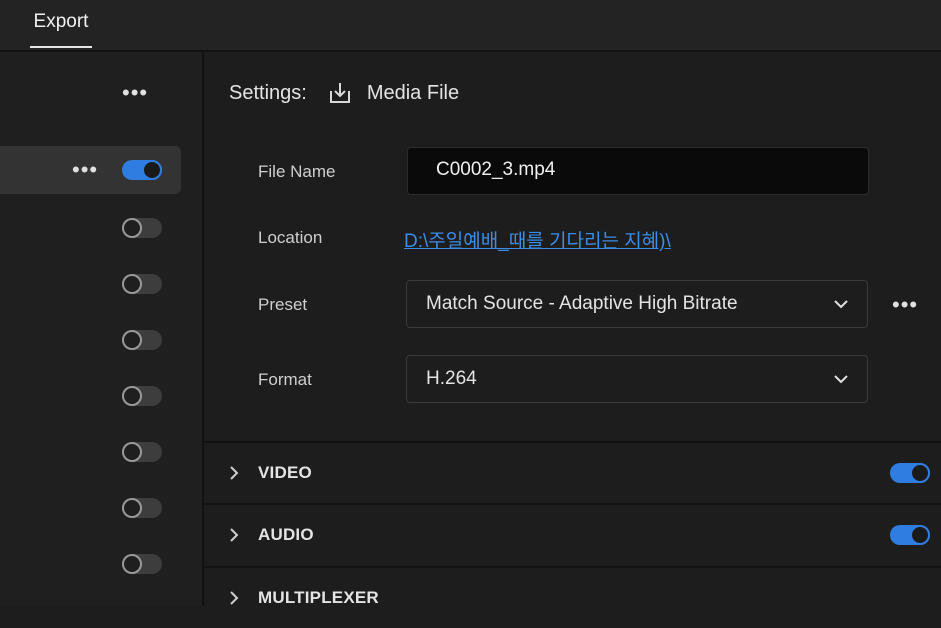 The image size is (941, 628). What do you see at coordinates (638, 171) in the screenshot?
I see `file-name-input: C0002_3.mp4` at bounding box center [638, 171].